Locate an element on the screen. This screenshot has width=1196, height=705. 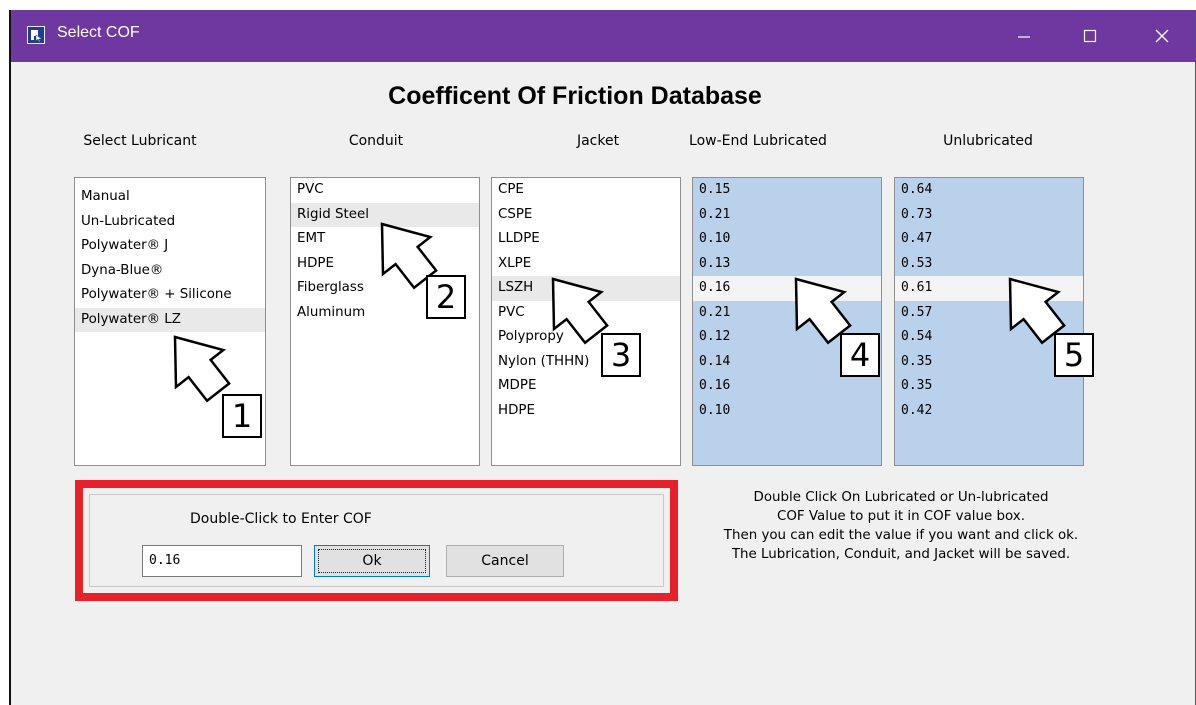
cancel-button-label: Cancel is located at coordinates (505, 561).